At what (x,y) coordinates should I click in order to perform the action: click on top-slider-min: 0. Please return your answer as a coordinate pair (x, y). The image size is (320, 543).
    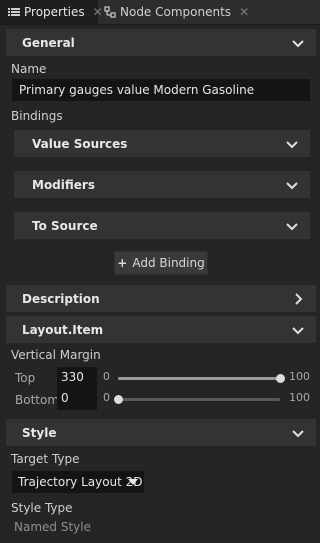
    Looking at the image, I should click on (106, 376).